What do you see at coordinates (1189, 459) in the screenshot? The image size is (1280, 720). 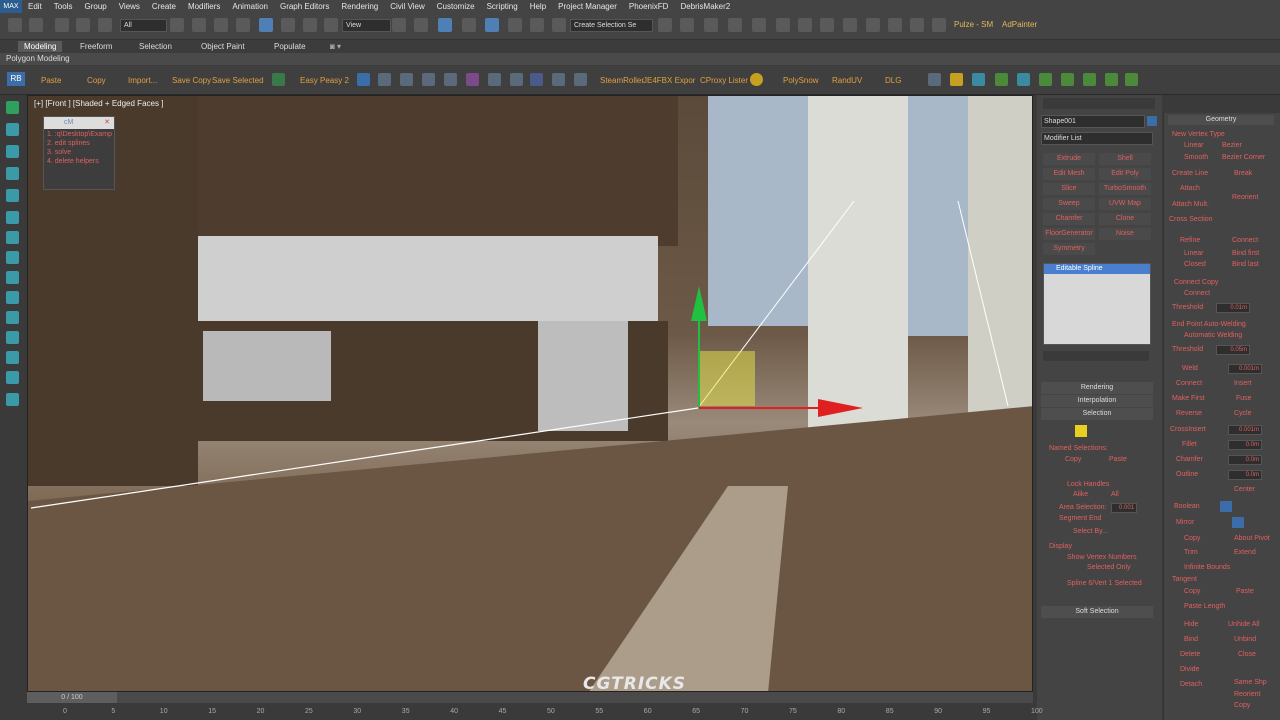 I see `chamfer-button: Chamfer` at bounding box center [1189, 459].